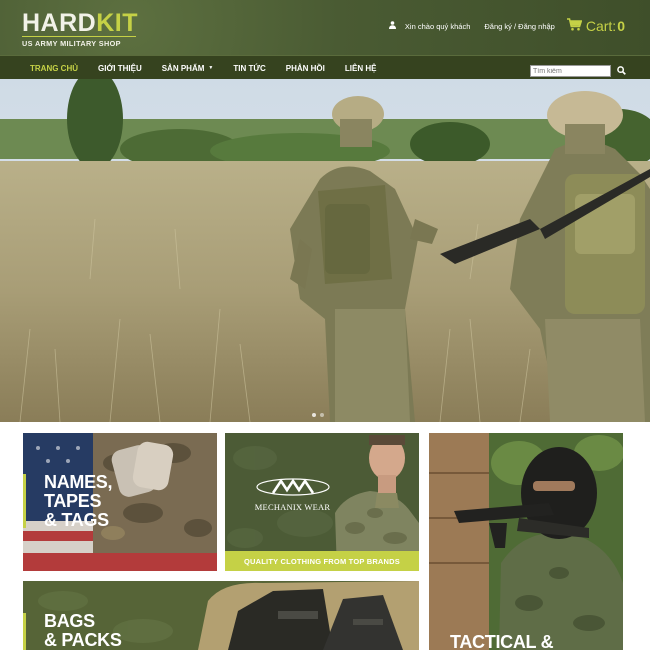 The height and width of the screenshot is (650, 650). What do you see at coordinates (120, 68) in the screenshot?
I see `nav-item-about: GIỚI THIỆU` at bounding box center [120, 68].